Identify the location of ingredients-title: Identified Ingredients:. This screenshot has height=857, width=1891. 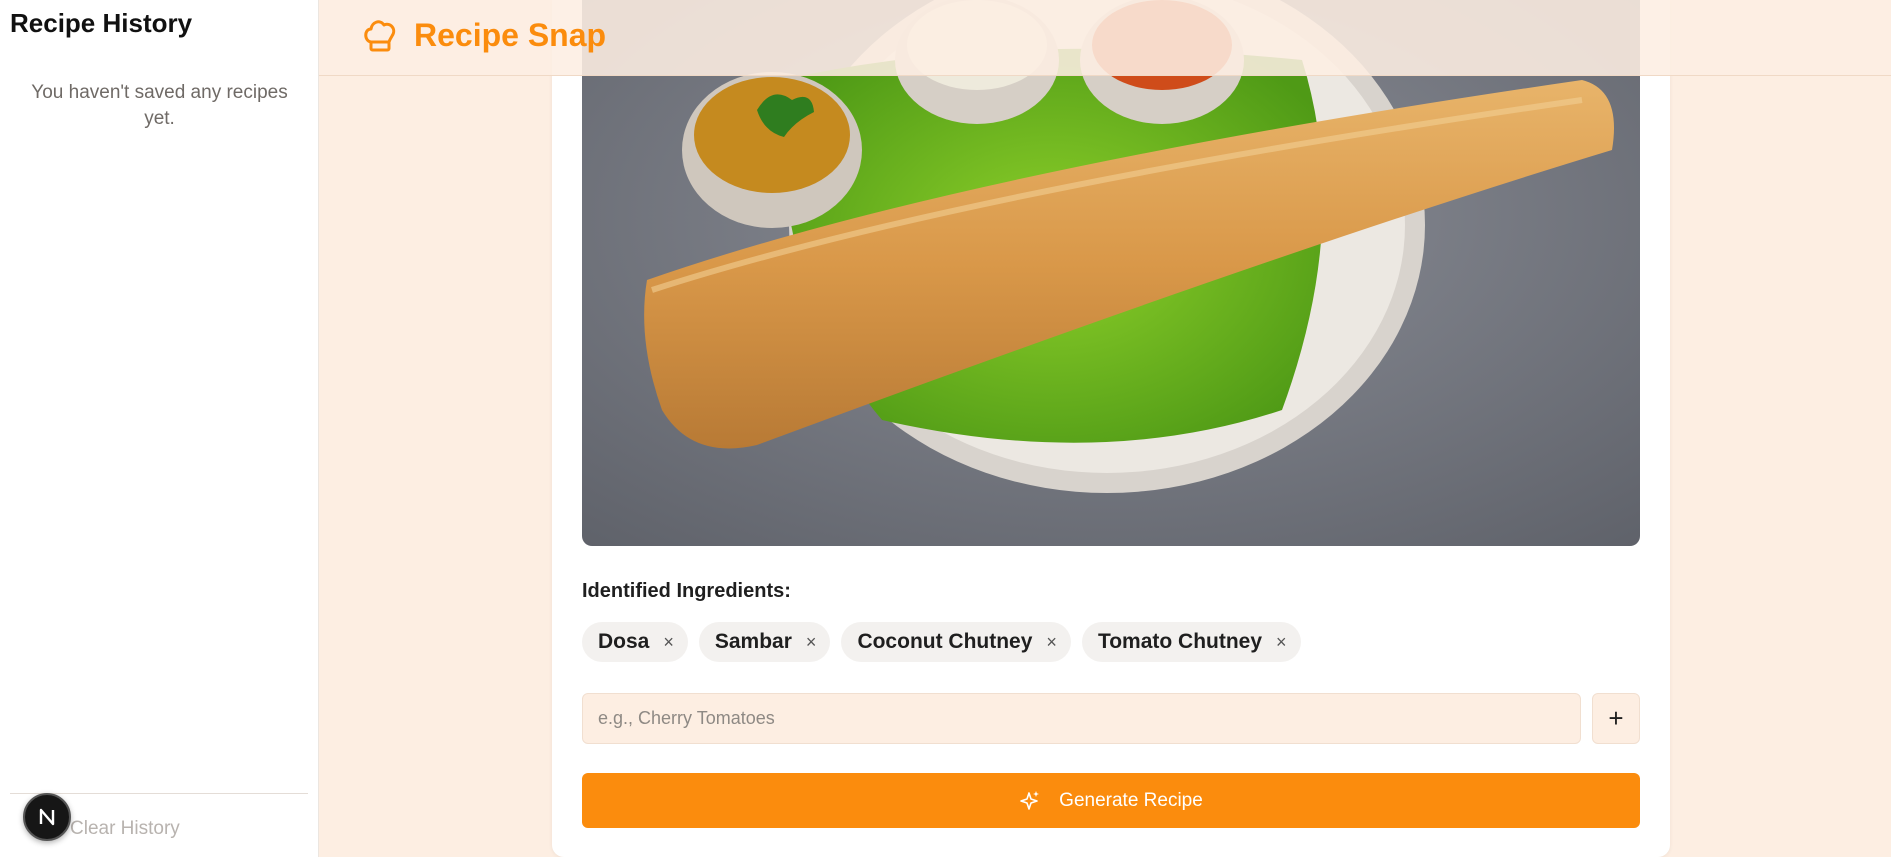
(686, 591).